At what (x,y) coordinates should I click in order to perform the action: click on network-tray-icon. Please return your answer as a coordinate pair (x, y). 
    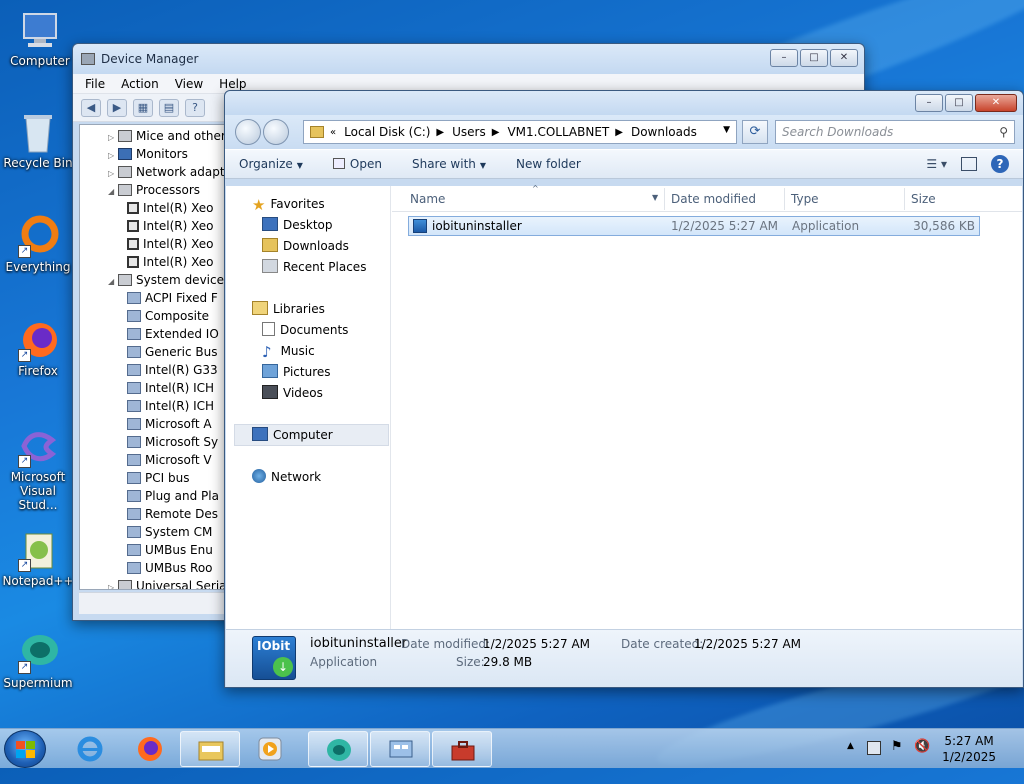
    Looking at the image, I should click on (874, 748).